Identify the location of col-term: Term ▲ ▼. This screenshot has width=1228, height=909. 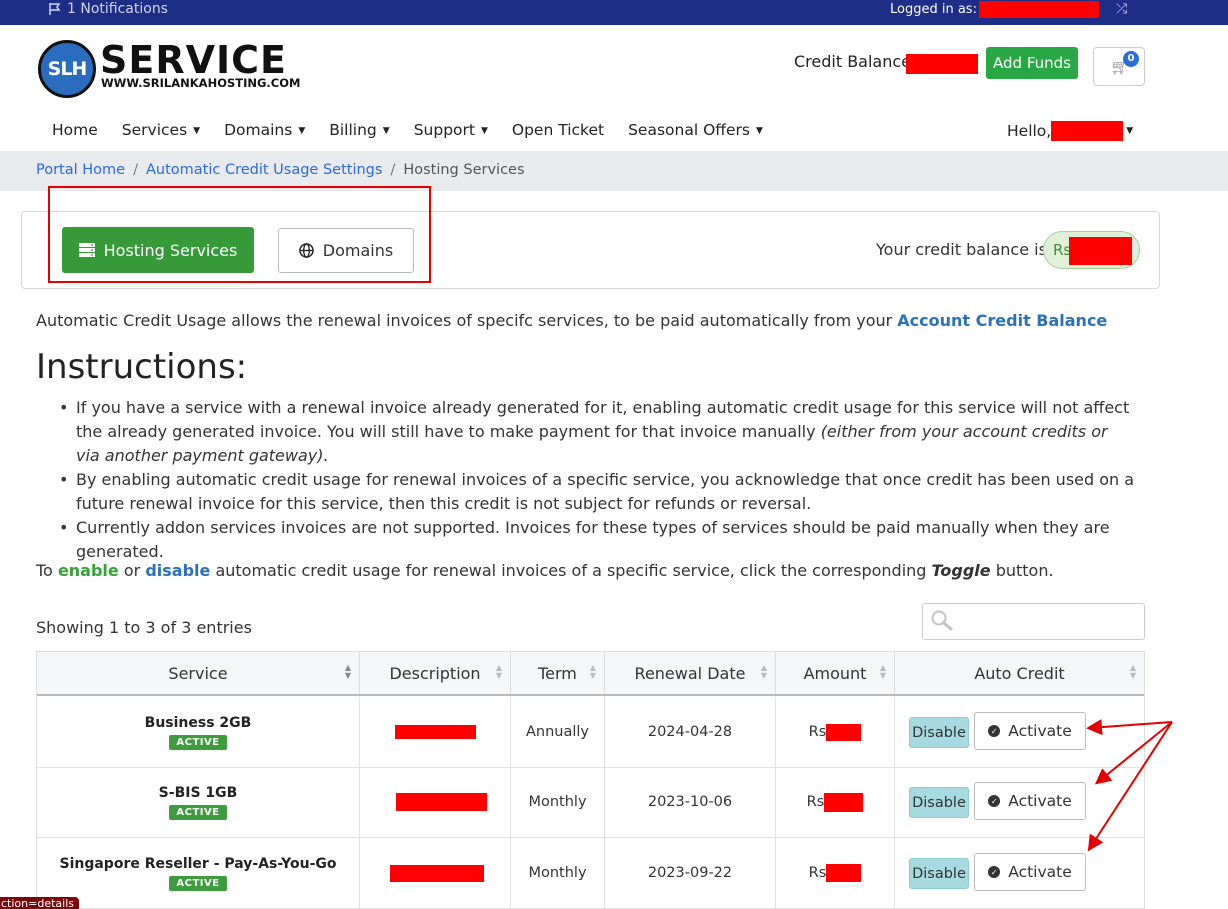
(558, 673).